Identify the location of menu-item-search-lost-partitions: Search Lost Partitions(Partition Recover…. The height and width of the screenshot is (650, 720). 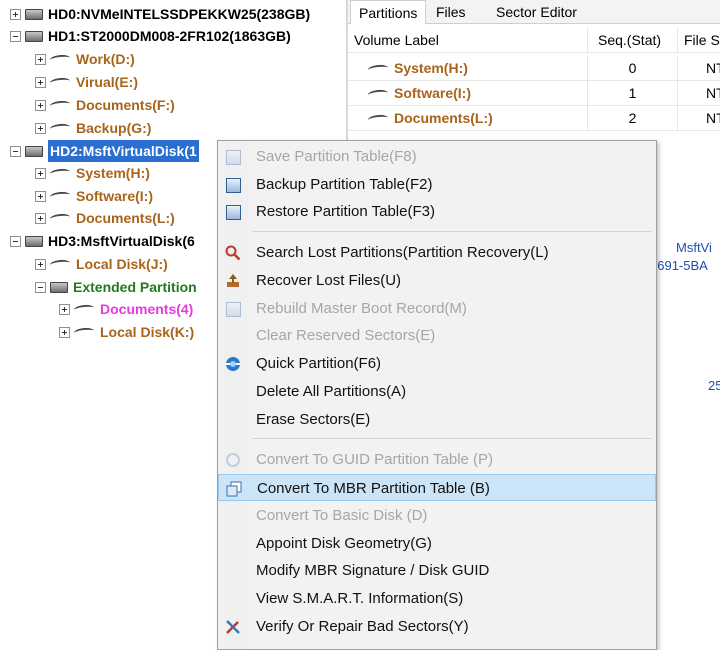
(437, 252).